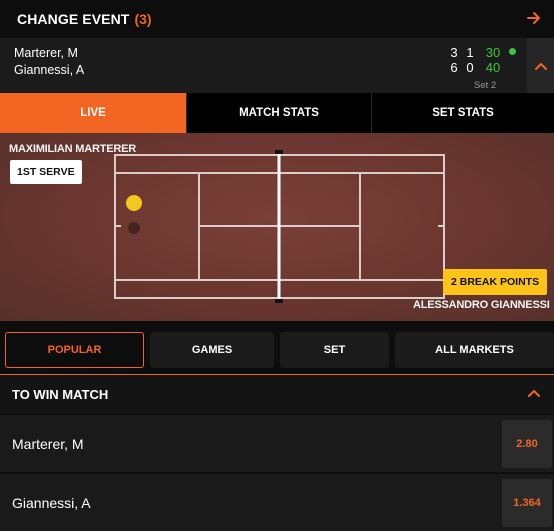 This screenshot has height=531, width=554. What do you see at coordinates (46, 53) in the screenshot?
I see `player-1-name: Marterer, M` at bounding box center [46, 53].